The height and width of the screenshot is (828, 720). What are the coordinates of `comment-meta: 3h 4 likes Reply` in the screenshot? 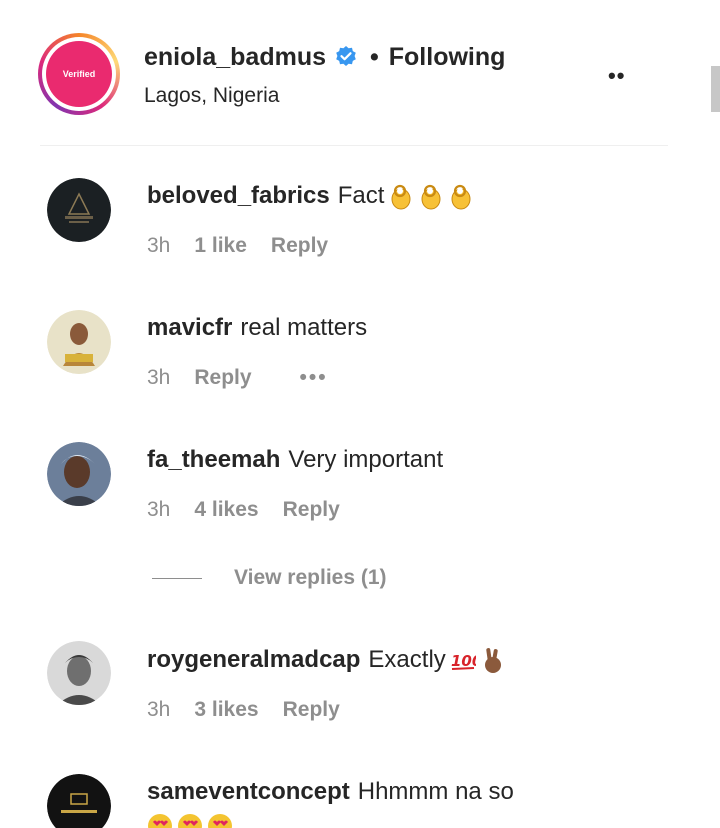 It's located at (255, 510).